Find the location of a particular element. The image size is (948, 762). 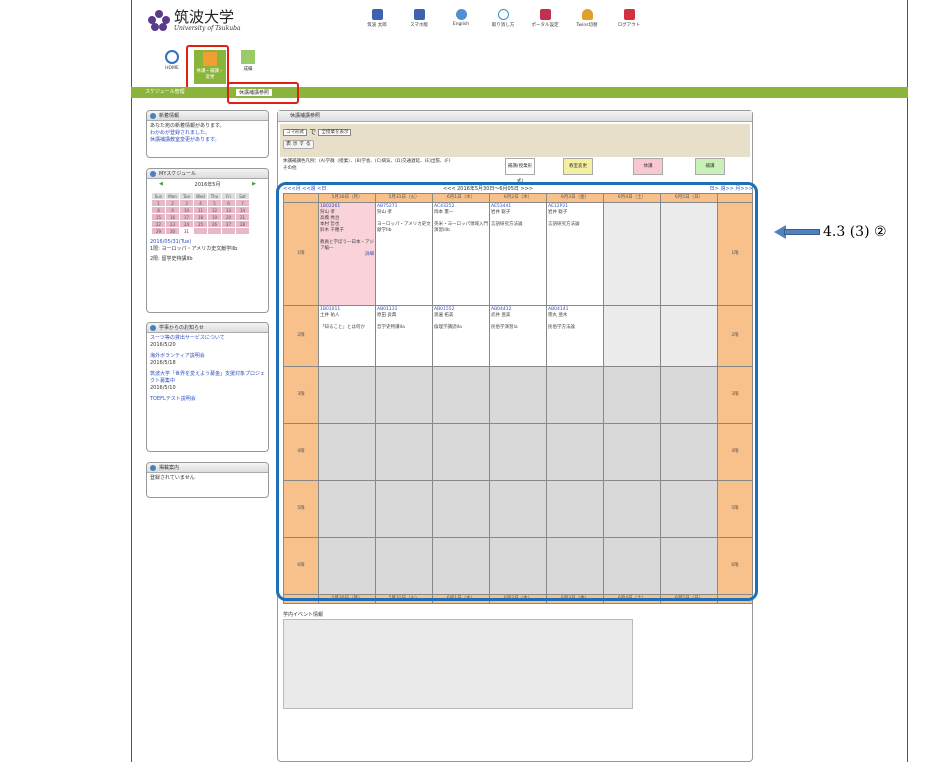

calendar-day: 6 is located at coordinates (228, 203).